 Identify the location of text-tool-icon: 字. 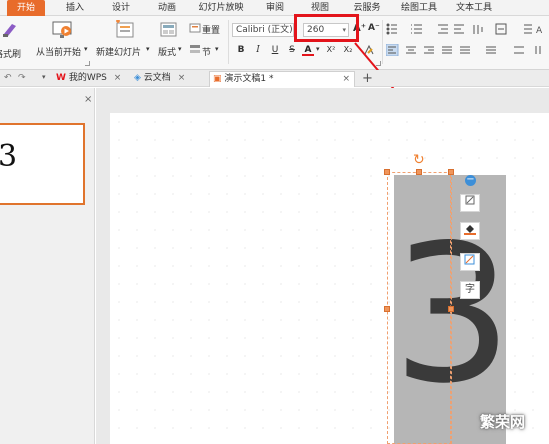
(470, 290).